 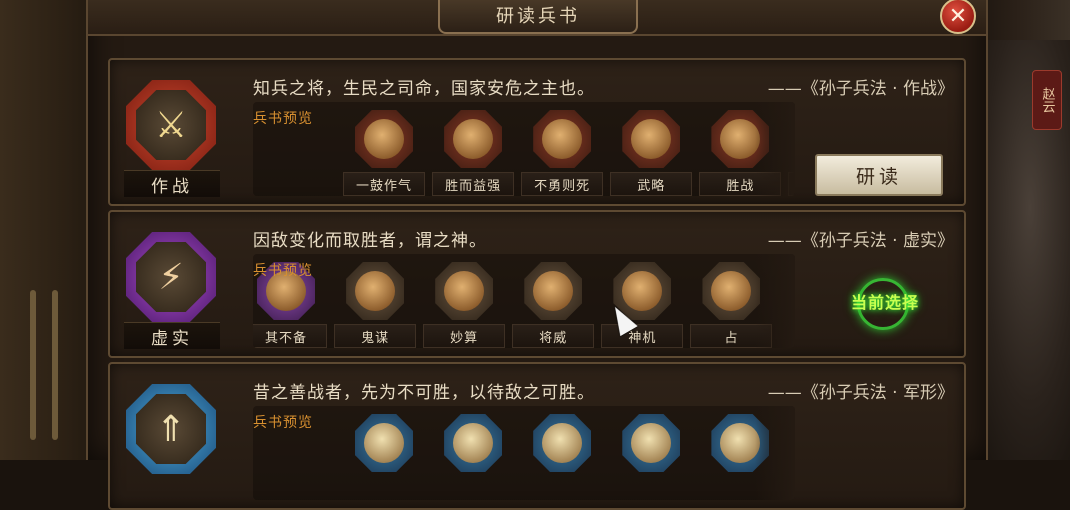 What do you see at coordinates (642, 336) in the screenshot?
I see `skill-name: 神机` at bounding box center [642, 336].